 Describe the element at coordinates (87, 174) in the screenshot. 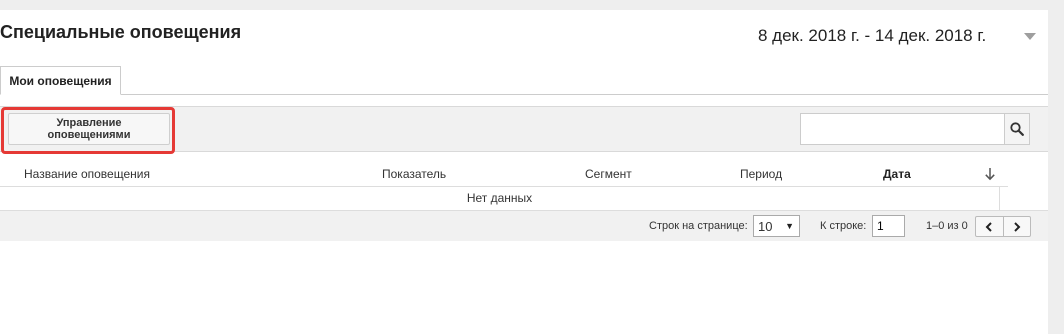

I see `column-header-alert-name: Название оповещения` at that location.